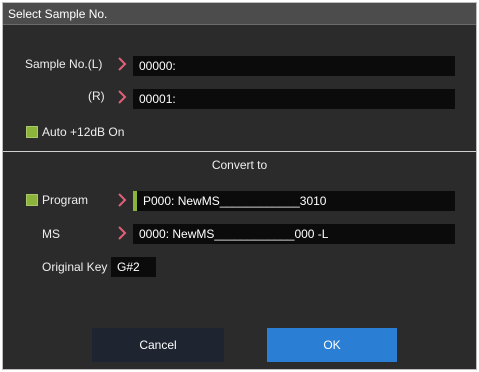 The image size is (479, 372). What do you see at coordinates (158, 345) in the screenshot?
I see `cancel-button: Cancel` at bounding box center [158, 345].